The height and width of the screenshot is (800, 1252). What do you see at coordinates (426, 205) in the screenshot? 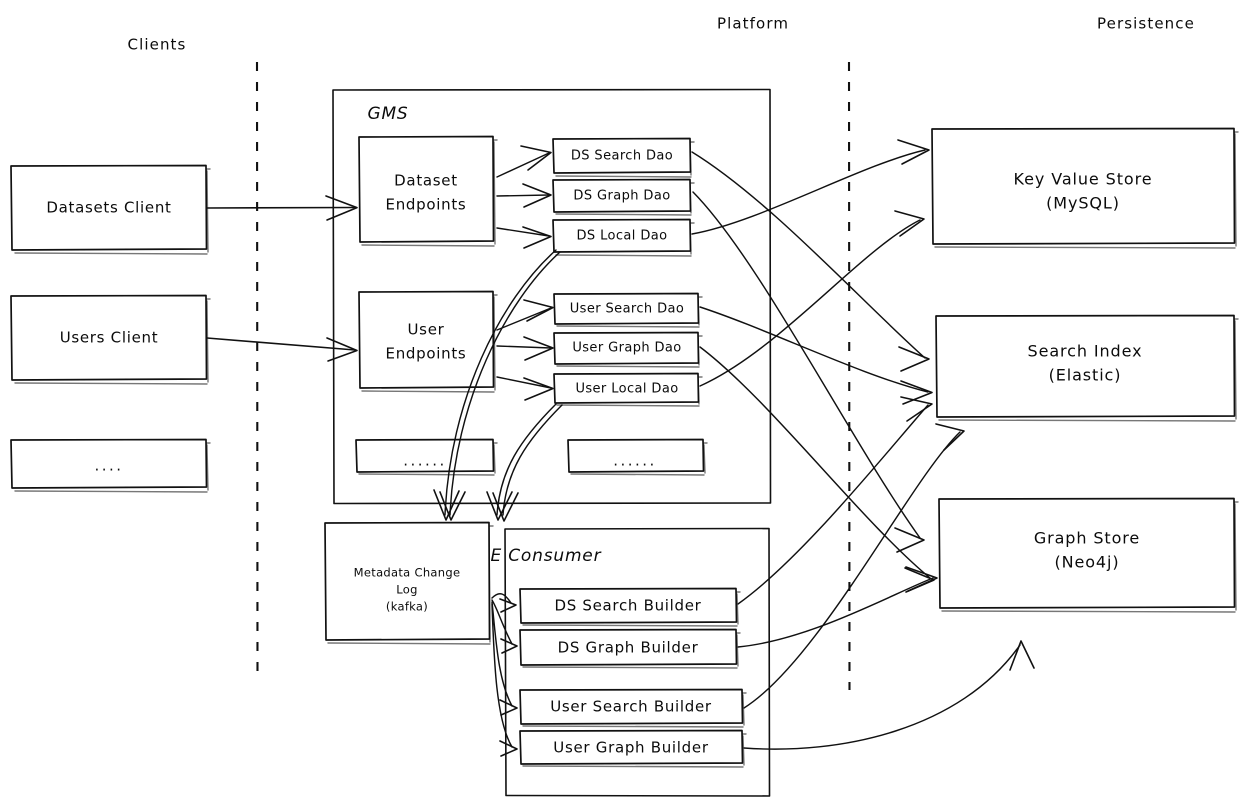
I see `endpoint-label-dataset-l2: Endpoints` at bounding box center [426, 205].